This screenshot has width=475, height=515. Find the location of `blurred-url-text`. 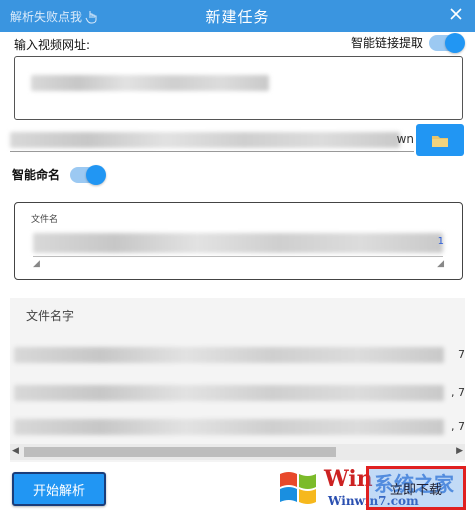

blurred-url-text is located at coordinates (150, 83).